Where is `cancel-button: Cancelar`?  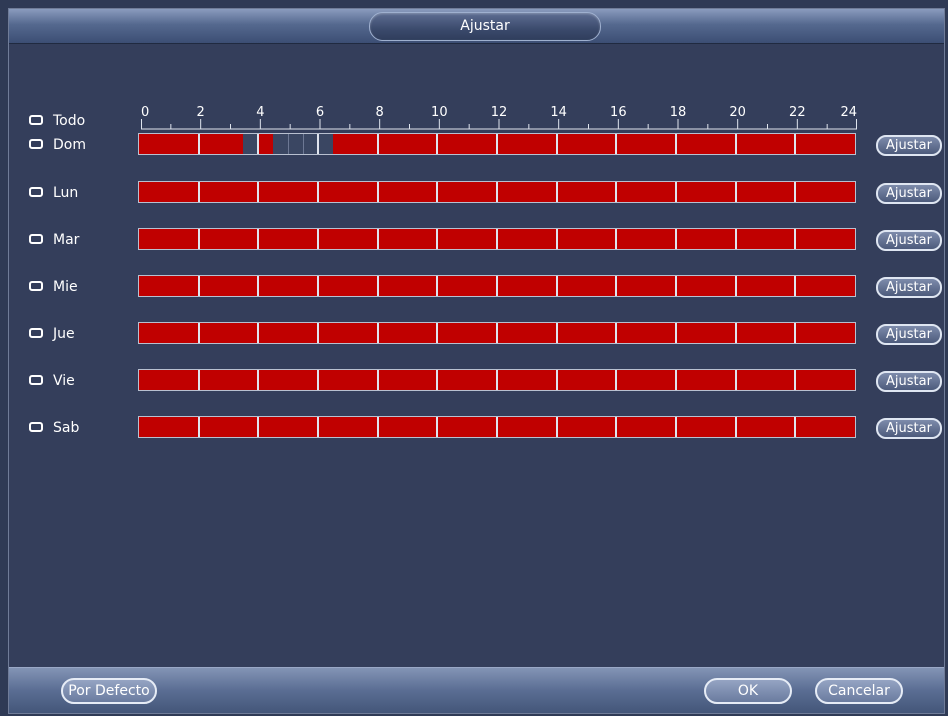
cancel-button: Cancelar is located at coordinates (859, 691).